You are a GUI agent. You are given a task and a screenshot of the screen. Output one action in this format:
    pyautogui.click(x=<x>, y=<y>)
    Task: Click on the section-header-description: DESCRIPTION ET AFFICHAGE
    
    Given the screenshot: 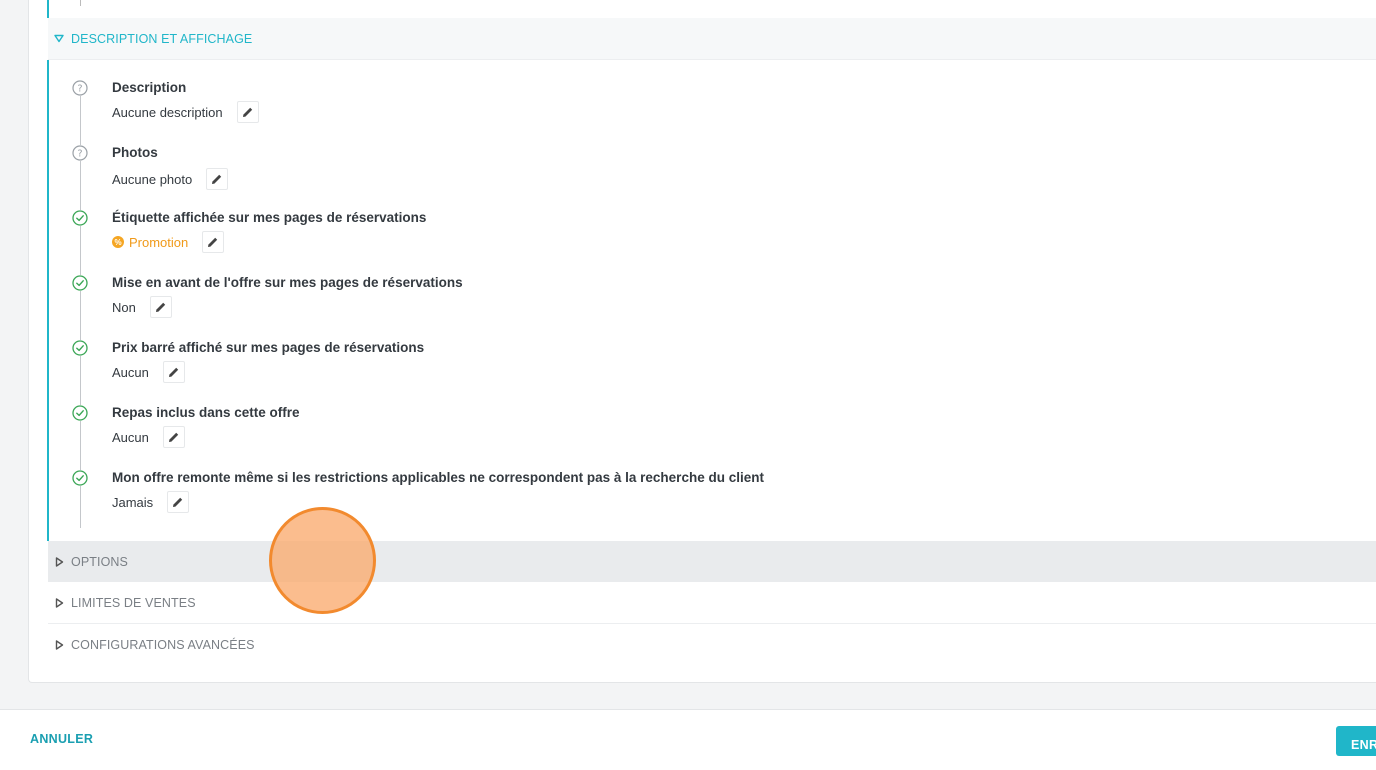 What is the action you would take?
    pyautogui.click(x=712, y=39)
    